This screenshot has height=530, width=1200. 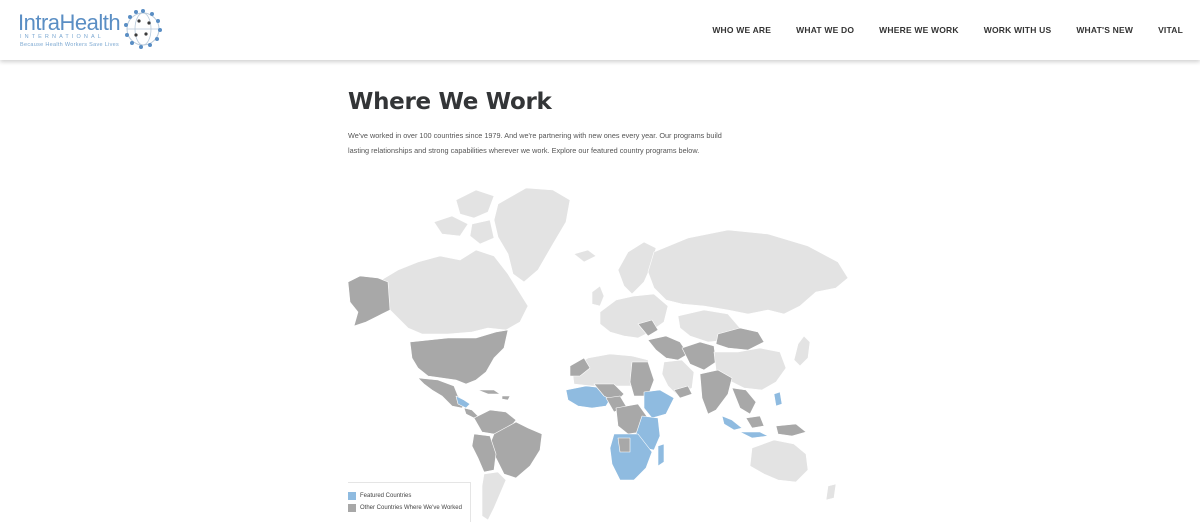 I want to click on map-region-papua, so click(x=791, y=430).